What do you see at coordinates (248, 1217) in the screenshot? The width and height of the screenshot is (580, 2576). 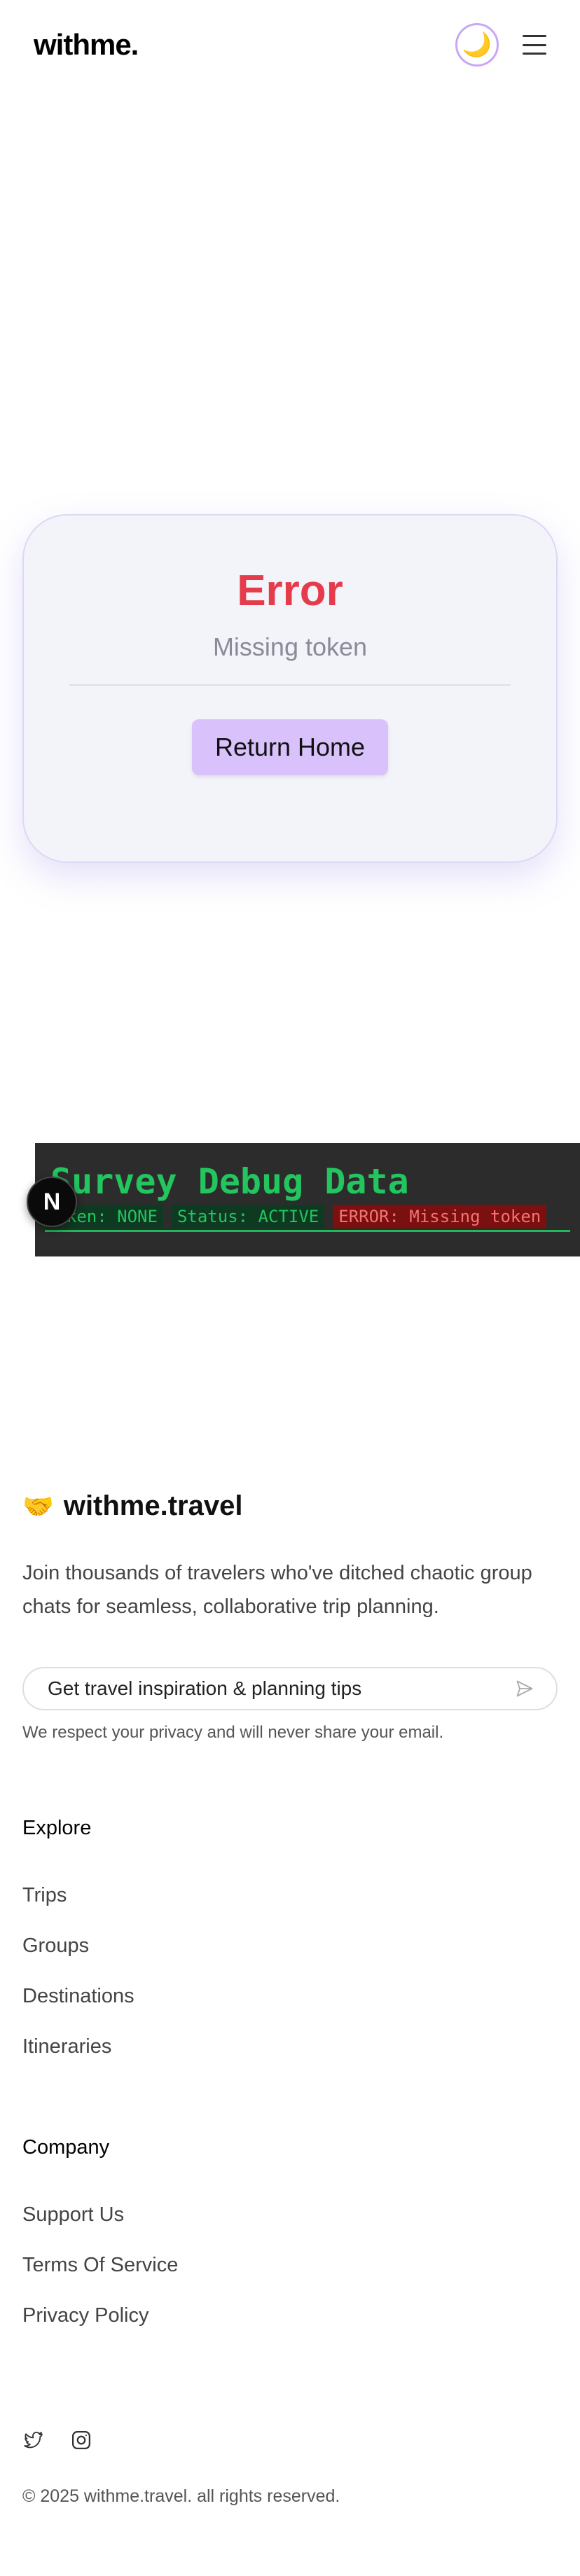 I see `debug-status-pill: Status: ACTIVE` at bounding box center [248, 1217].